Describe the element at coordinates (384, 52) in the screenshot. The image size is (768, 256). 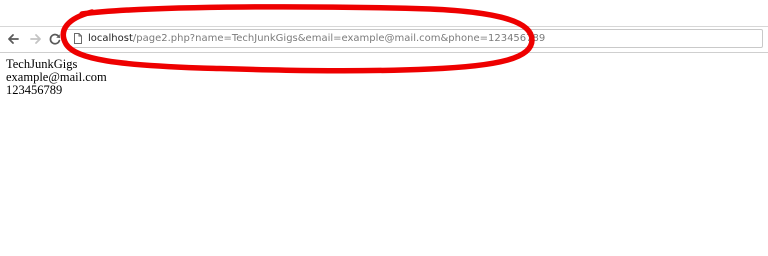
I see `toolbar-divider` at that location.